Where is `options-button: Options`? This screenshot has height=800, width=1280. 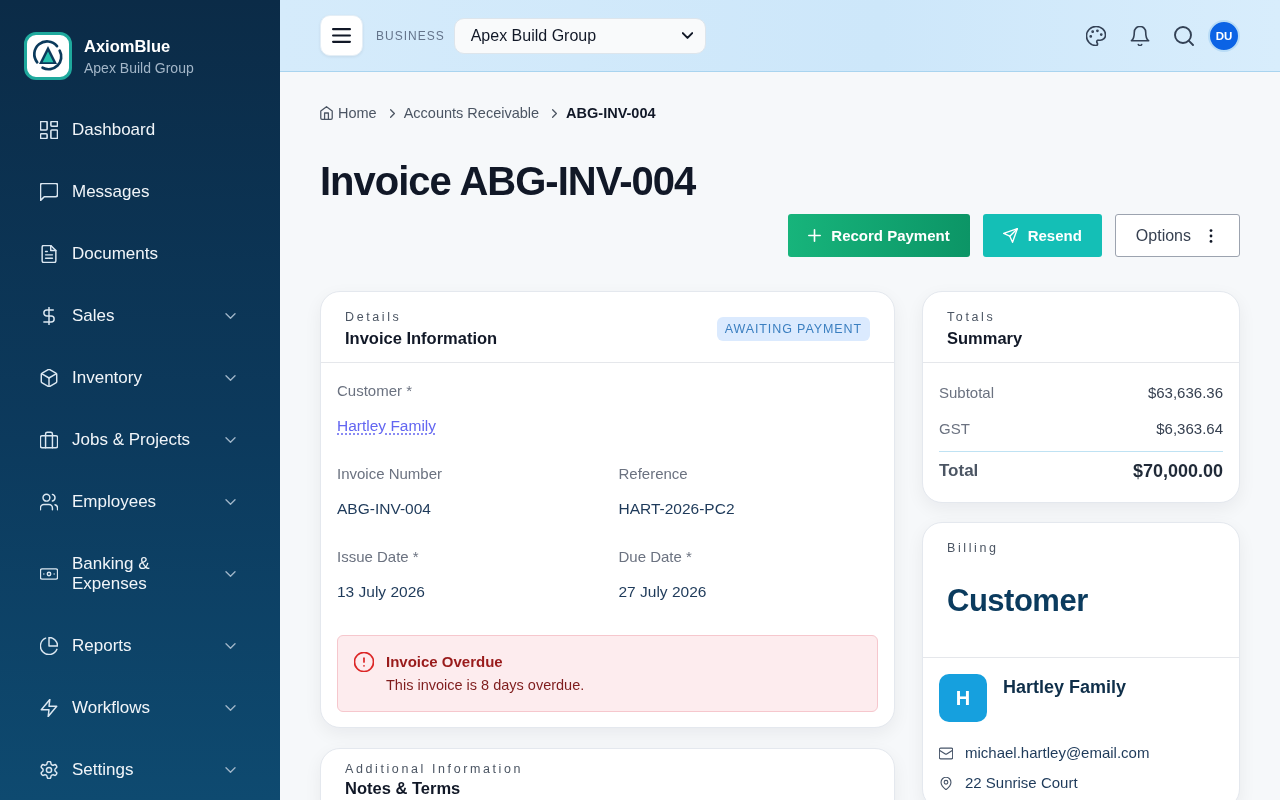
options-button: Options is located at coordinates (1177, 235).